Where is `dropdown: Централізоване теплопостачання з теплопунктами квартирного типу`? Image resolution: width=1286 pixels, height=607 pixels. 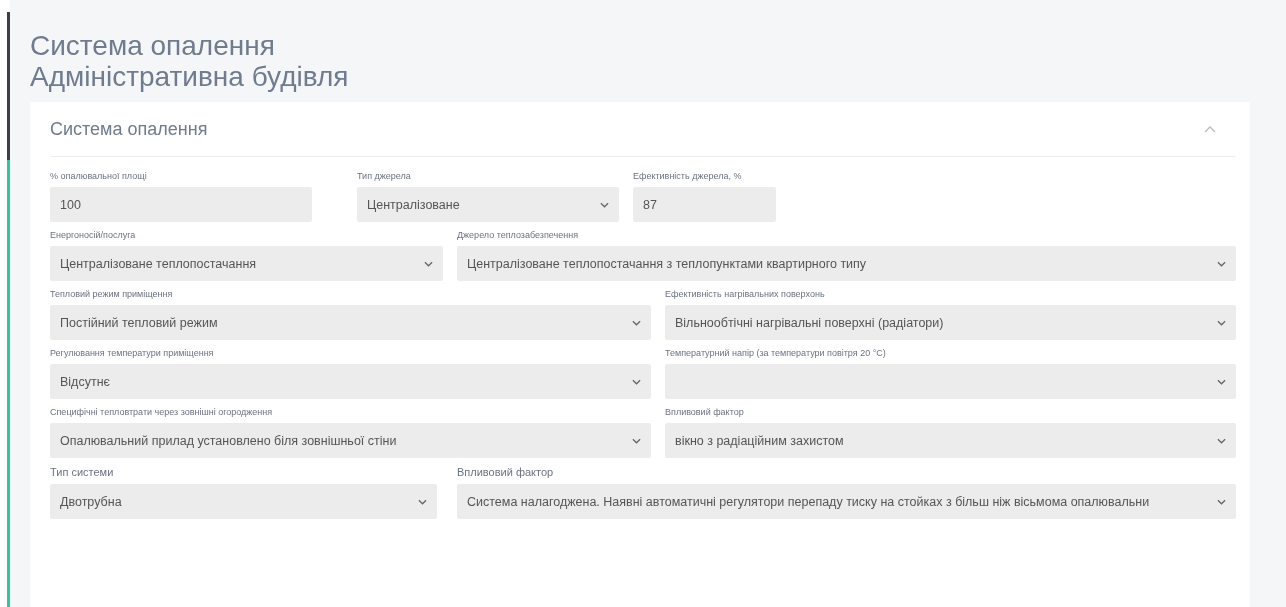
dropdown: Централізоване теплопостачання з теплопунктами квартирного типу is located at coordinates (846, 263).